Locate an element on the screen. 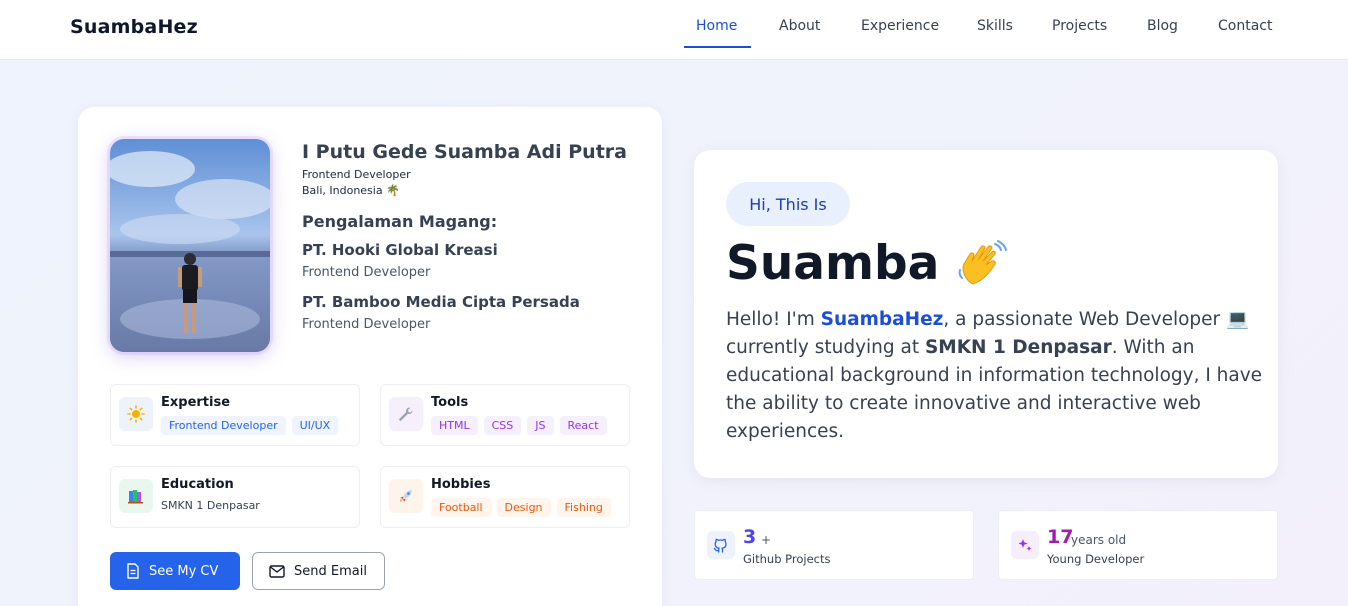 The image size is (1348, 606). send-email-button: Send Email is located at coordinates (318, 571).